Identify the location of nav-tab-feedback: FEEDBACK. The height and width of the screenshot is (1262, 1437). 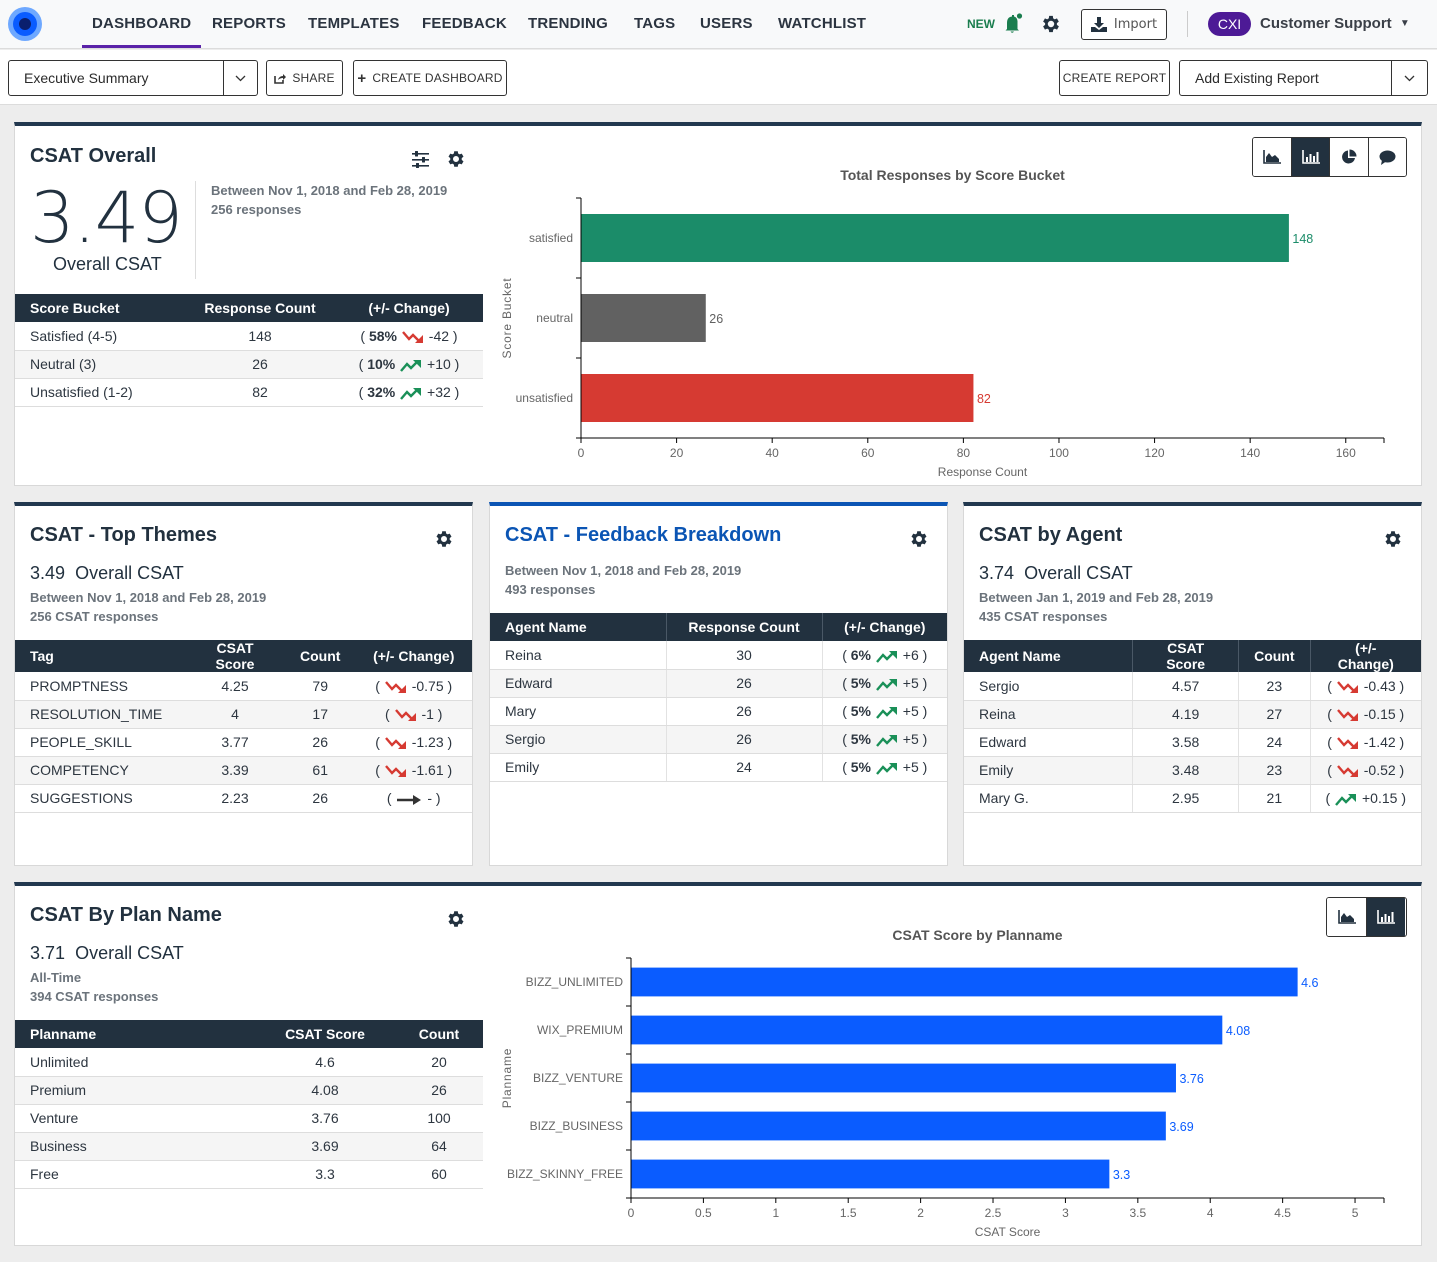
(464, 24).